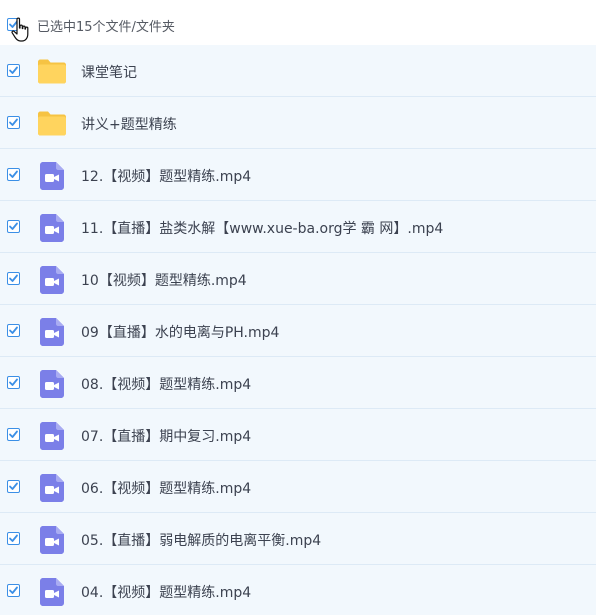 This screenshot has width=596, height=615. I want to click on selection-summary: 已选中15个文件/文件夹, so click(106, 27).